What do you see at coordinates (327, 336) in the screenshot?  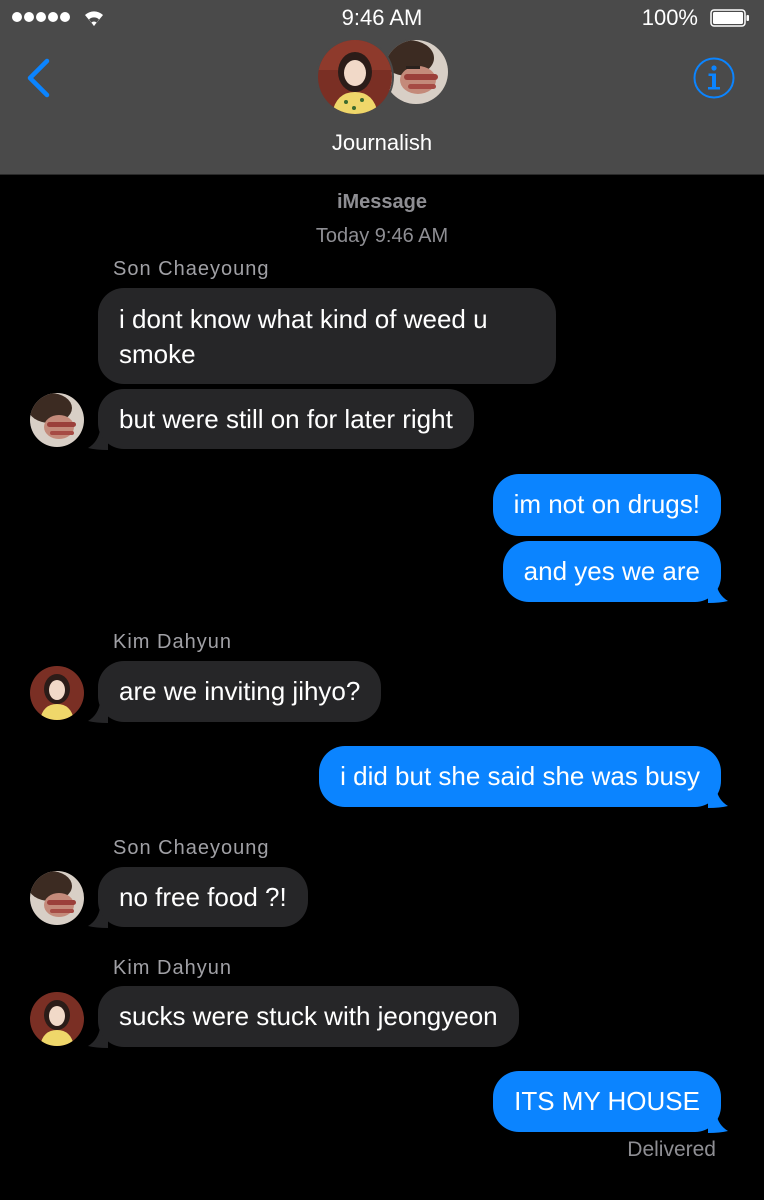 I see `message-bubble-incoming: i dont know what kind of weed u smoke` at bounding box center [327, 336].